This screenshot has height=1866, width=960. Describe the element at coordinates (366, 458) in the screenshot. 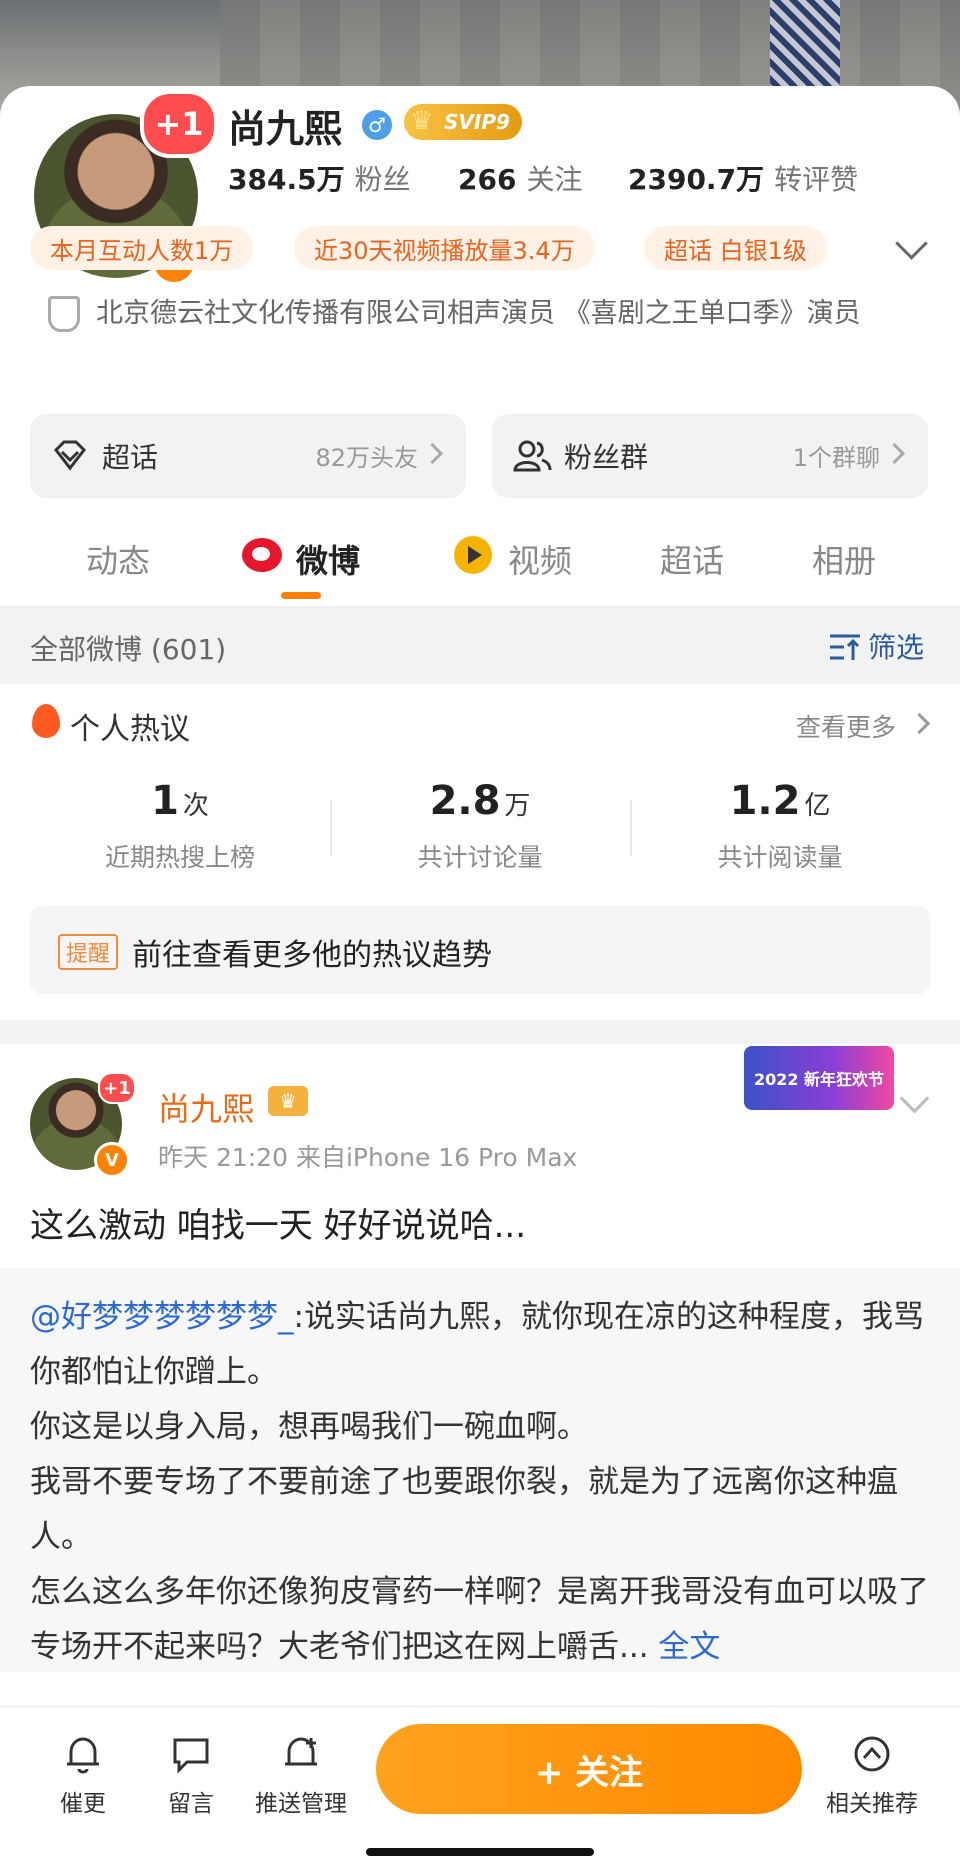

I see `entry-count: 82万头友` at that location.